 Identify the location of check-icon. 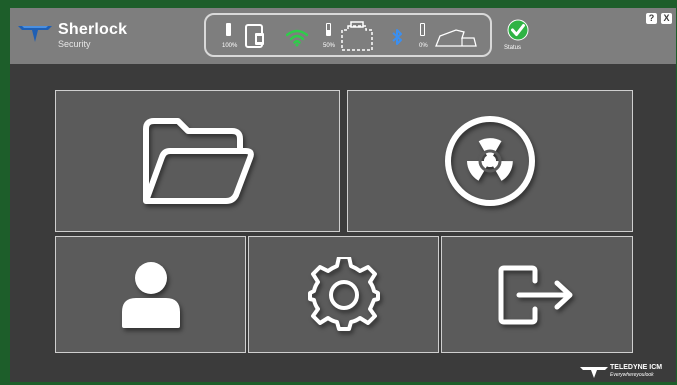
(518, 30).